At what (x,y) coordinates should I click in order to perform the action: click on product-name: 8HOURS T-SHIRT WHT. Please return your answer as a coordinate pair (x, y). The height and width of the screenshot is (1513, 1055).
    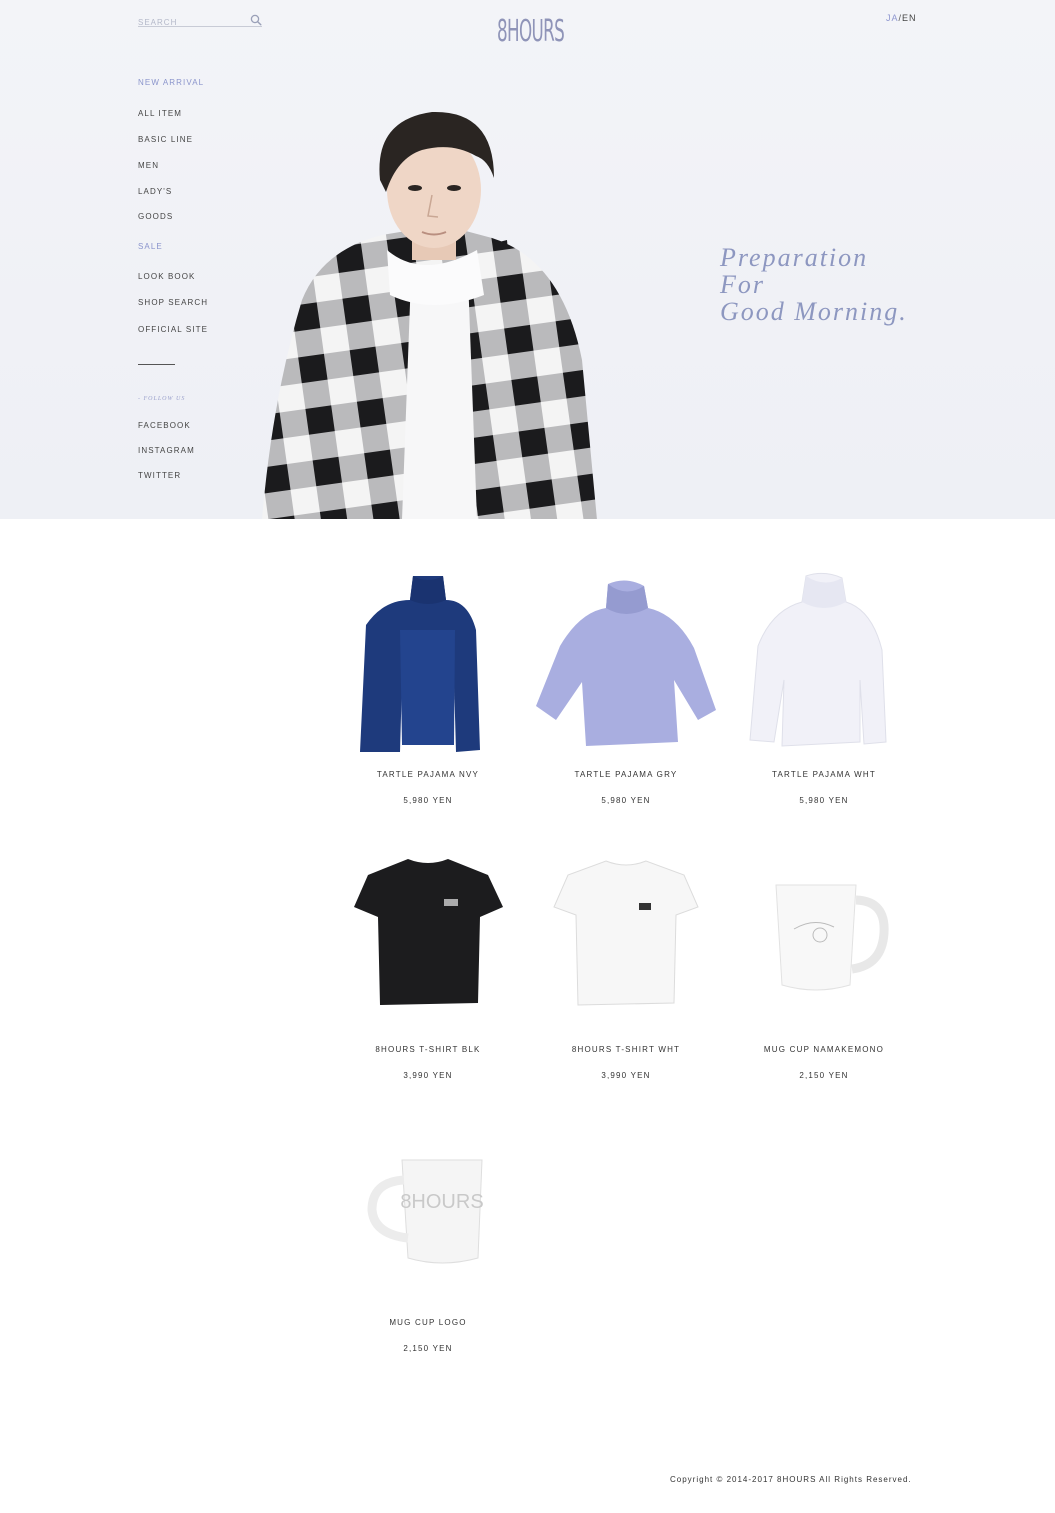
    Looking at the image, I should click on (626, 1049).